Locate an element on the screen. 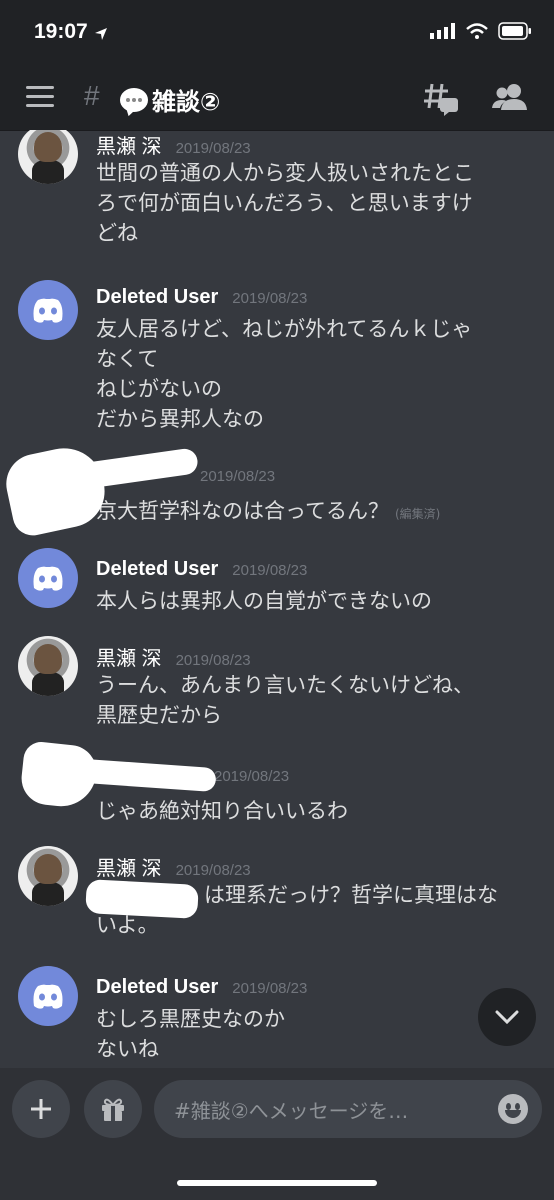 This screenshot has height=1200, width=554. gift-icon is located at coordinates (113, 1109).